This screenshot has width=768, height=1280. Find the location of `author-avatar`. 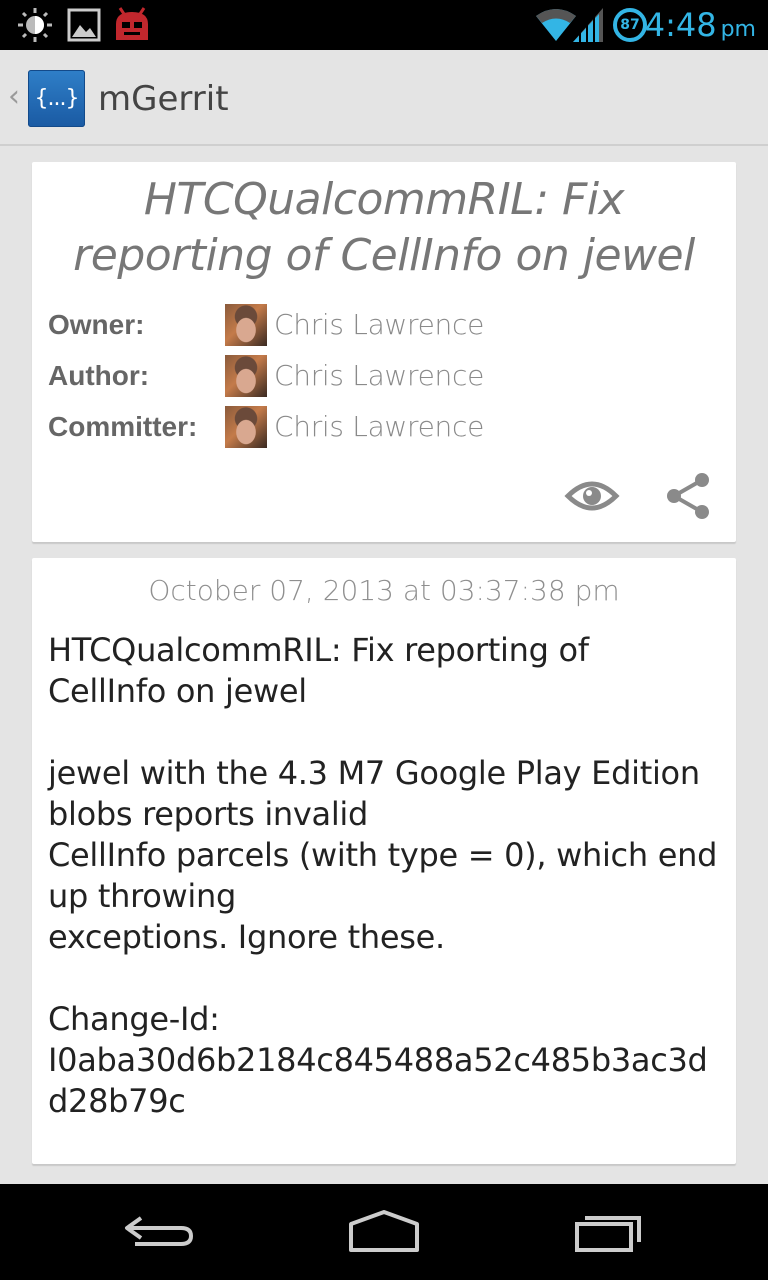

author-avatar is located at coordinates (246, 376).